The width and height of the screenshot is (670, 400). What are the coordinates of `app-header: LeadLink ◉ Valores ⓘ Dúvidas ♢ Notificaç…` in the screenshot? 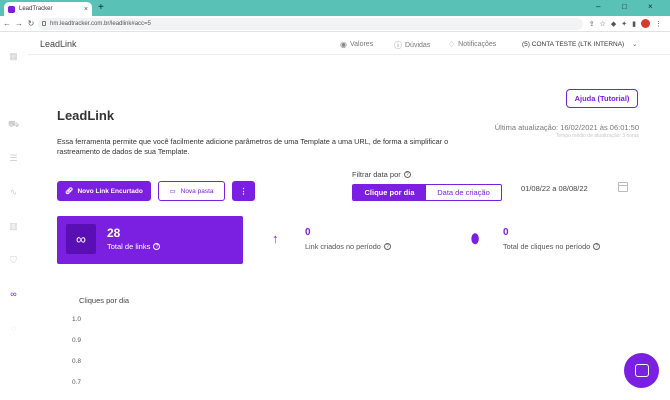 It's located at (349, 44).